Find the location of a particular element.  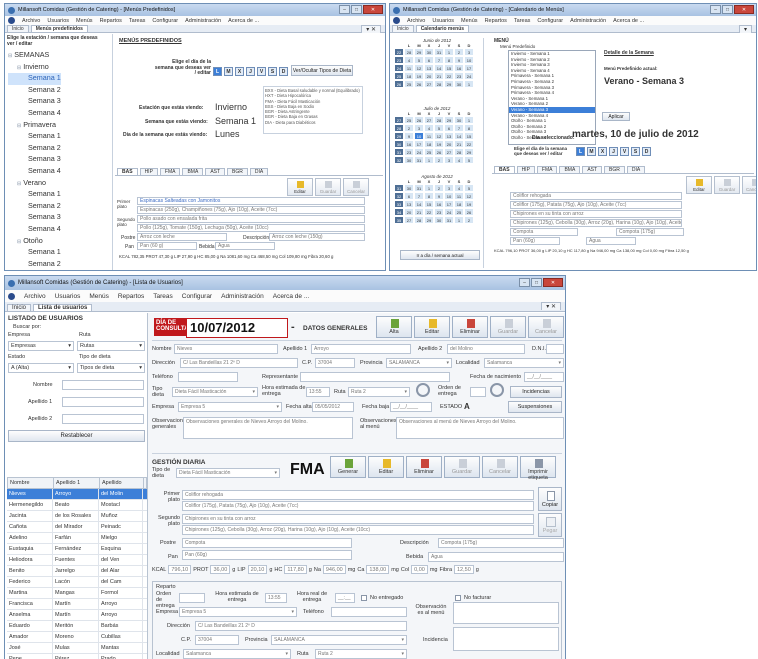

calendar-day: 10 is located at coordinates (469, 60).